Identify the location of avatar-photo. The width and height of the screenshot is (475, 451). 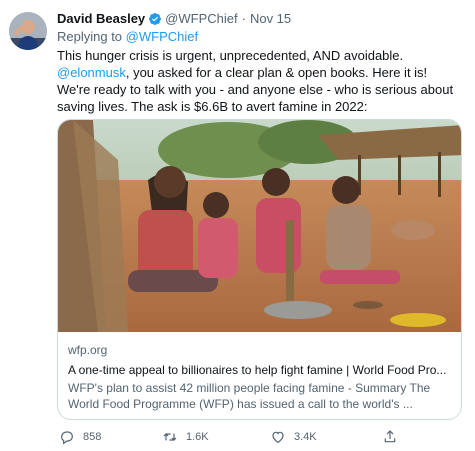
(28, 31).